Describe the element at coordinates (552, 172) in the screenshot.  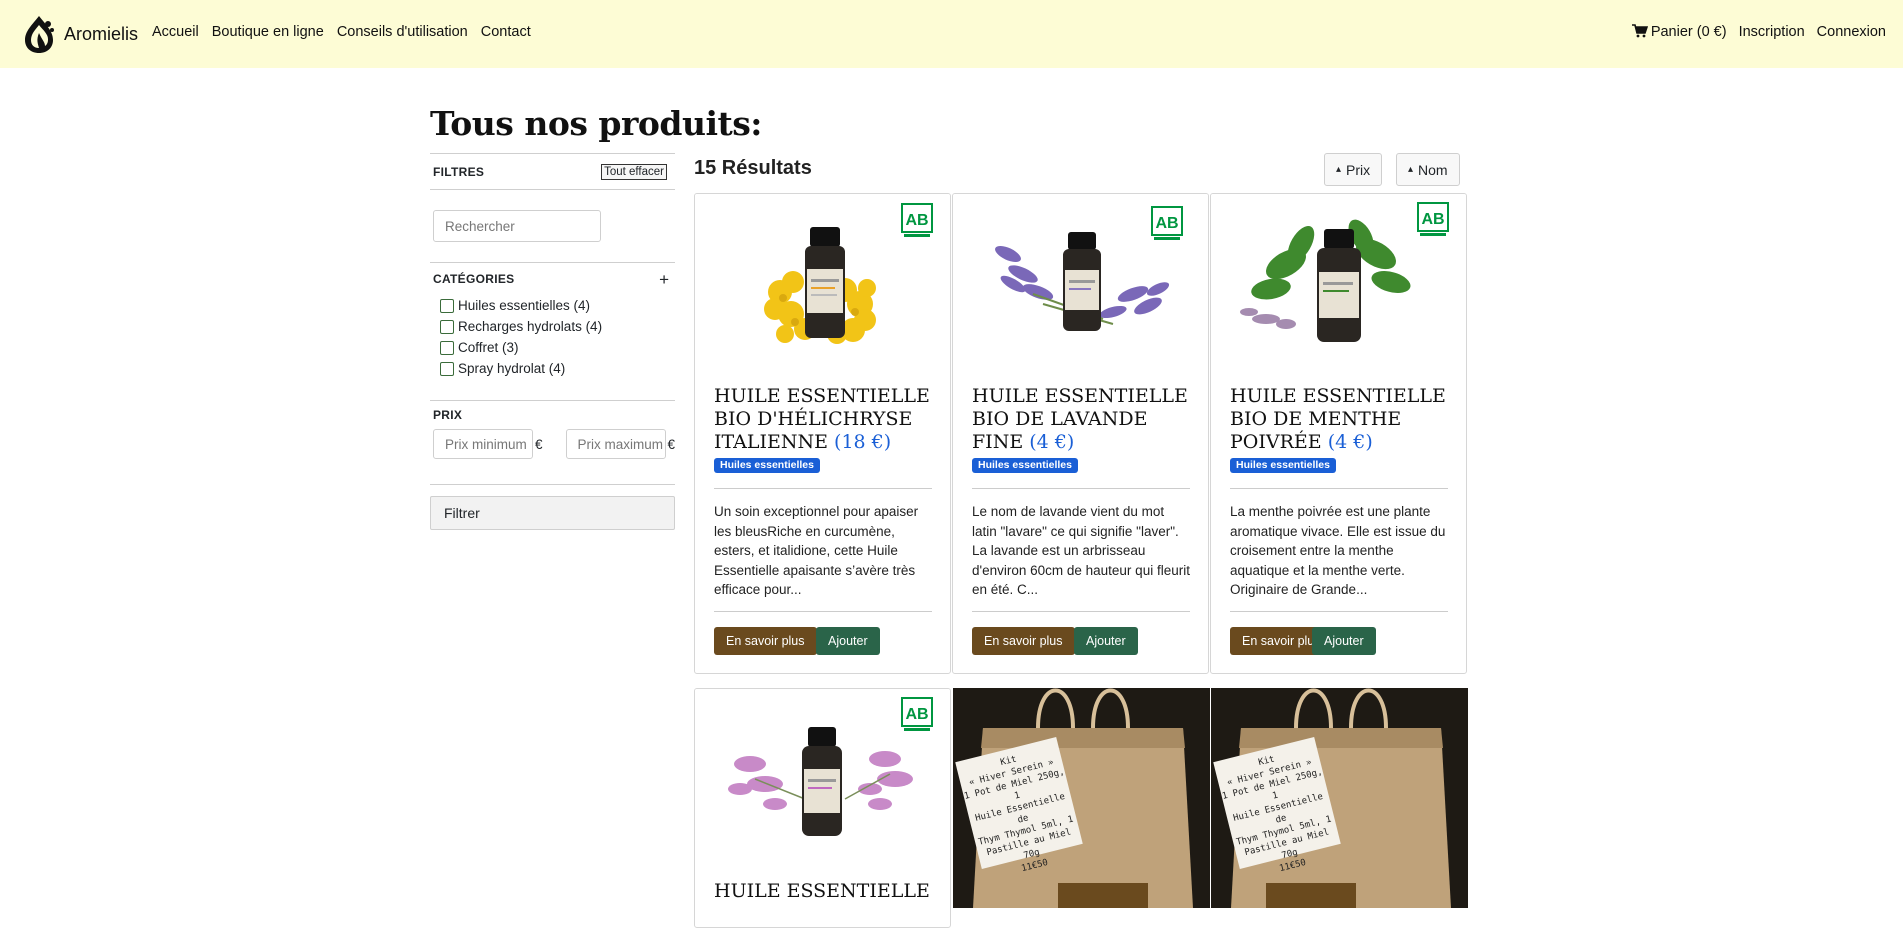
I see `filters-header: FILTRES Tout effacer` at that location.